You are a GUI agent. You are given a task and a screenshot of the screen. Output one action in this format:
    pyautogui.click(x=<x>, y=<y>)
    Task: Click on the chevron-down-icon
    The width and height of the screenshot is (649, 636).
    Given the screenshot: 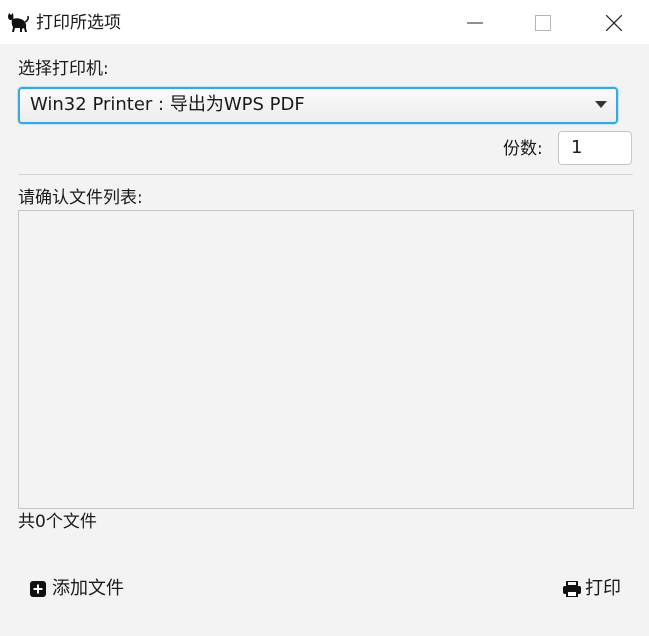 What is the action you would take?
    pyautogui.click(x=601, y=104)
    